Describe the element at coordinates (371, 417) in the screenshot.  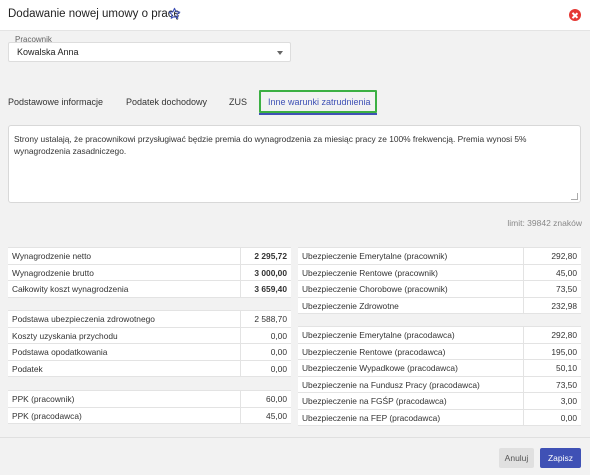
I see `row-label: Ubezpieczenie na FEP (pracodawca)` at that location.